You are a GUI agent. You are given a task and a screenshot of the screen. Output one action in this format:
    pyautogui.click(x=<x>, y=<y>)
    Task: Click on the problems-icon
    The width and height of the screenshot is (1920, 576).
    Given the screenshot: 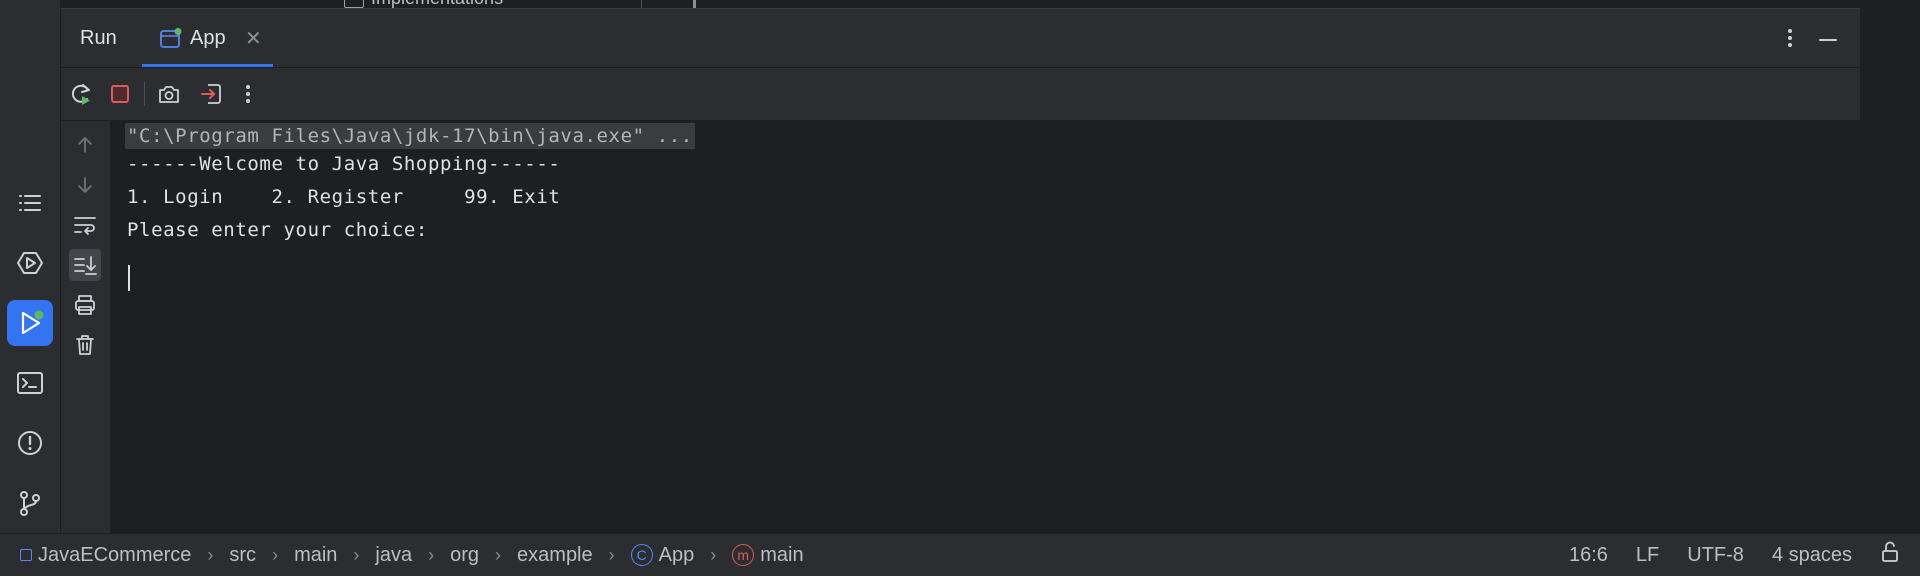 What is the action you would take?
    pyautogui.click(x=30, y=443)
    